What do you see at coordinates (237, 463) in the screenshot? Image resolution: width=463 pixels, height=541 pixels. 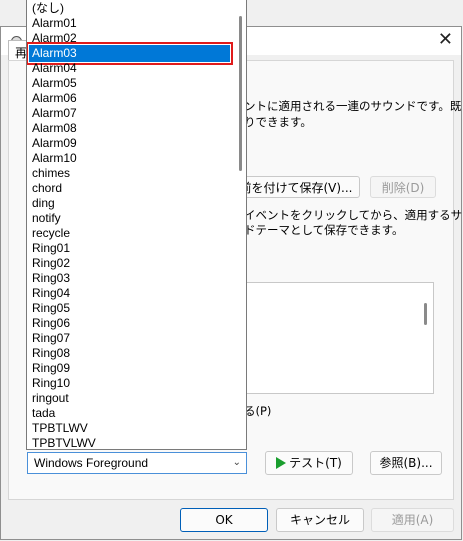 I see `chevron-down-icon: ⌄` at bounding box center [237, 463].